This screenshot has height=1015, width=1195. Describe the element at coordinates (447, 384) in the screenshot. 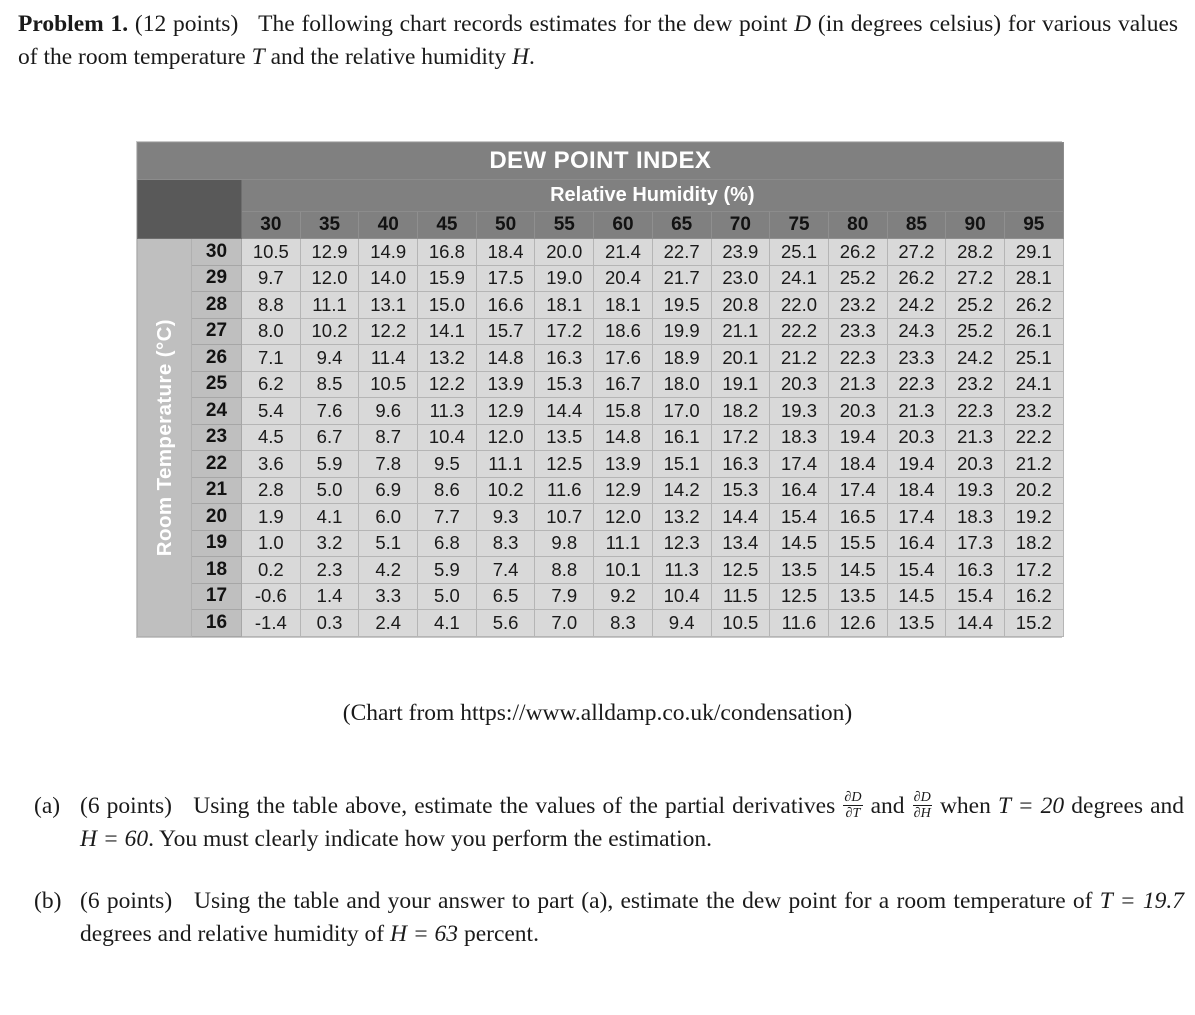

I see `dew-point-cell: 12.2` at that location.